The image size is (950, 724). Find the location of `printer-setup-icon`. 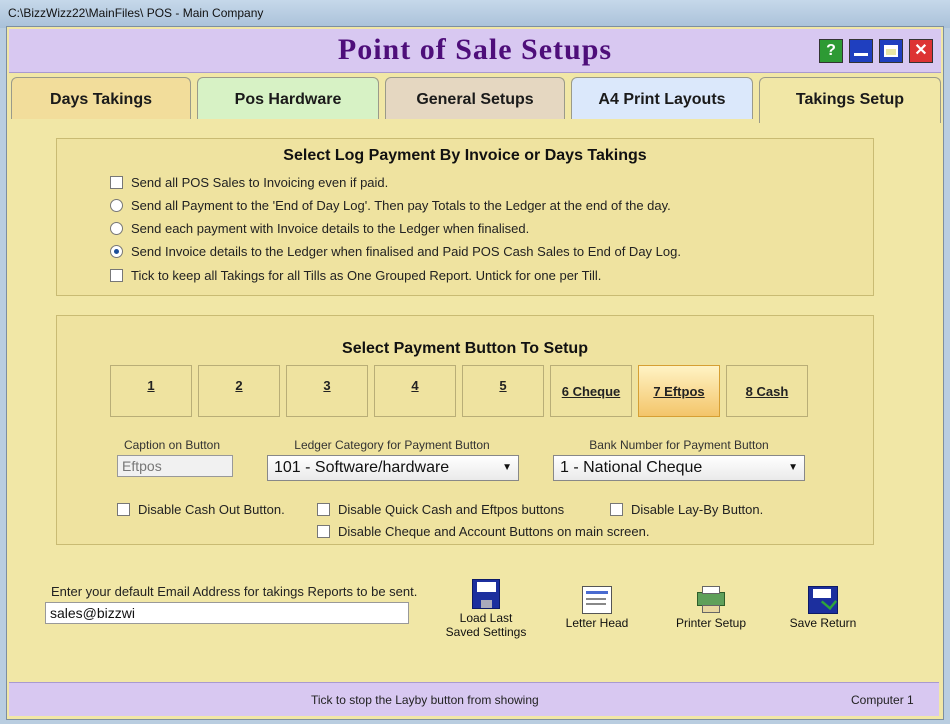

printer-setup-icon is located at coordinates (711, 600).